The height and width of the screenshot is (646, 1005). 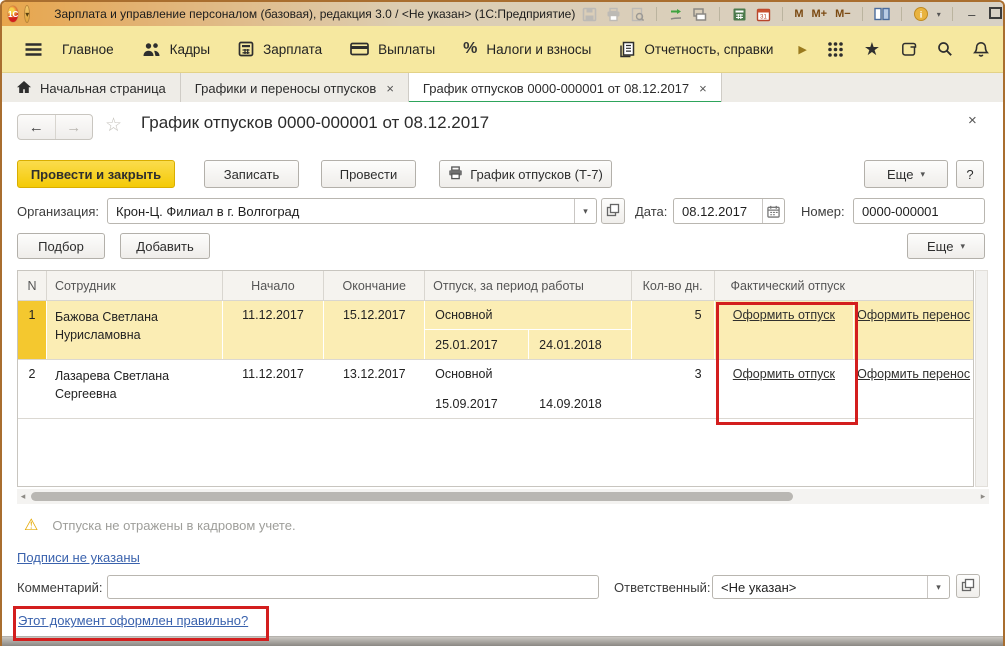 What do you see at coordinates (843, 14) in the screenshot?
I see `memory-minus-button: М−` at bounding box center [843, 14].